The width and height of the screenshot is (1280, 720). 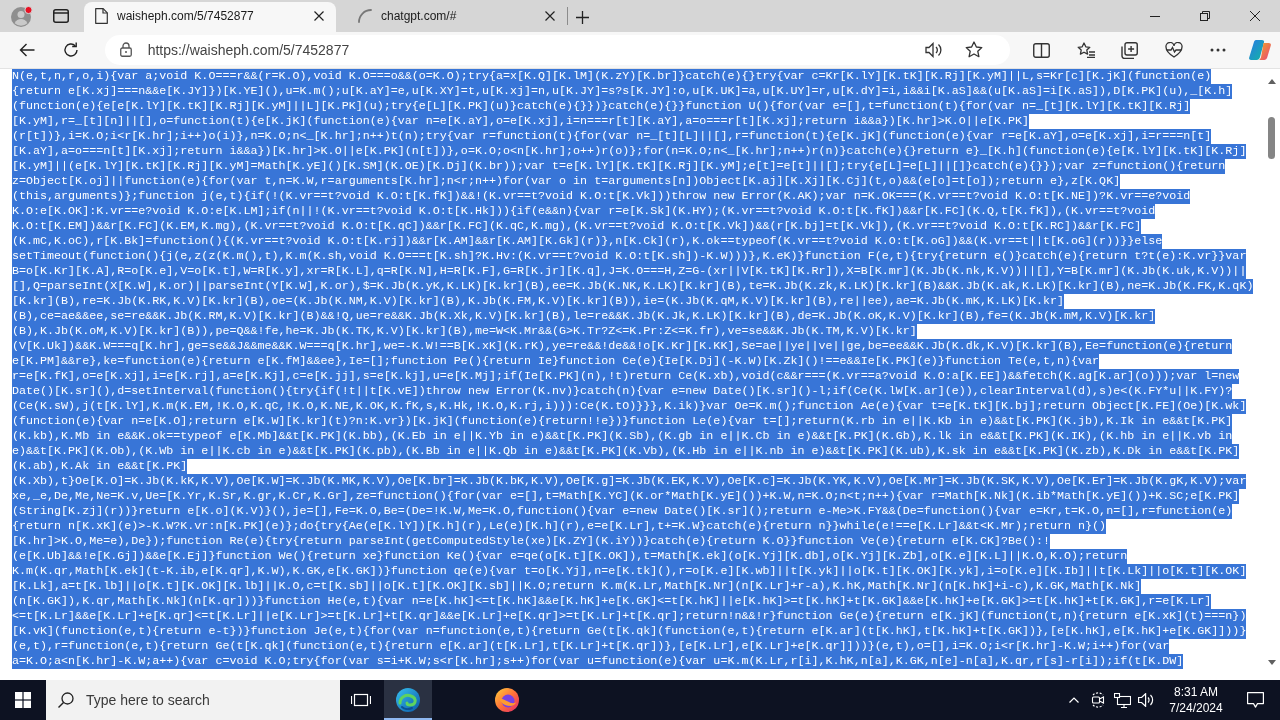 I want to click on plus-icon, so click(x=582, y=17).